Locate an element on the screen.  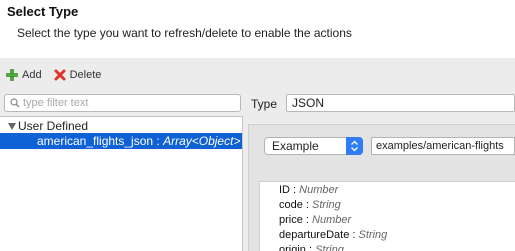
add-label: Add is located at coordinates (32, 75).